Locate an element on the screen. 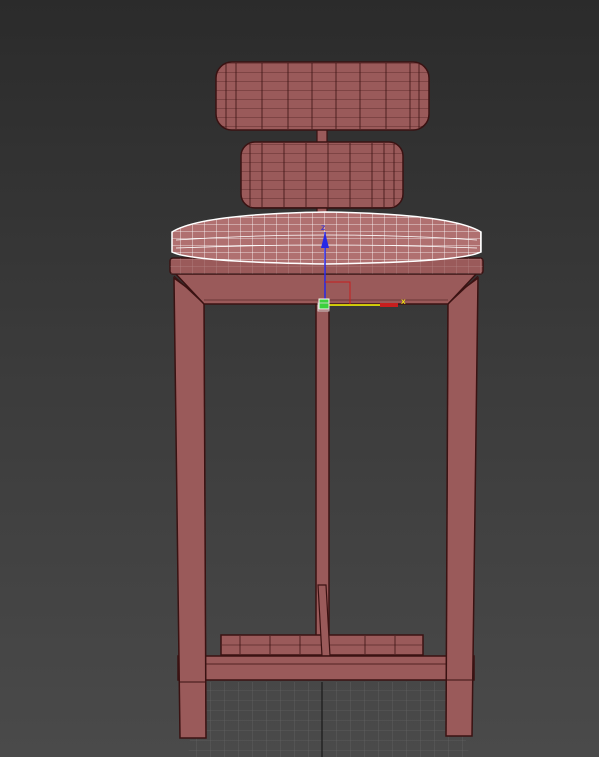 The height and width of the screenshot is (757, 599). front-left-leg is located at coordinates (190, 507).